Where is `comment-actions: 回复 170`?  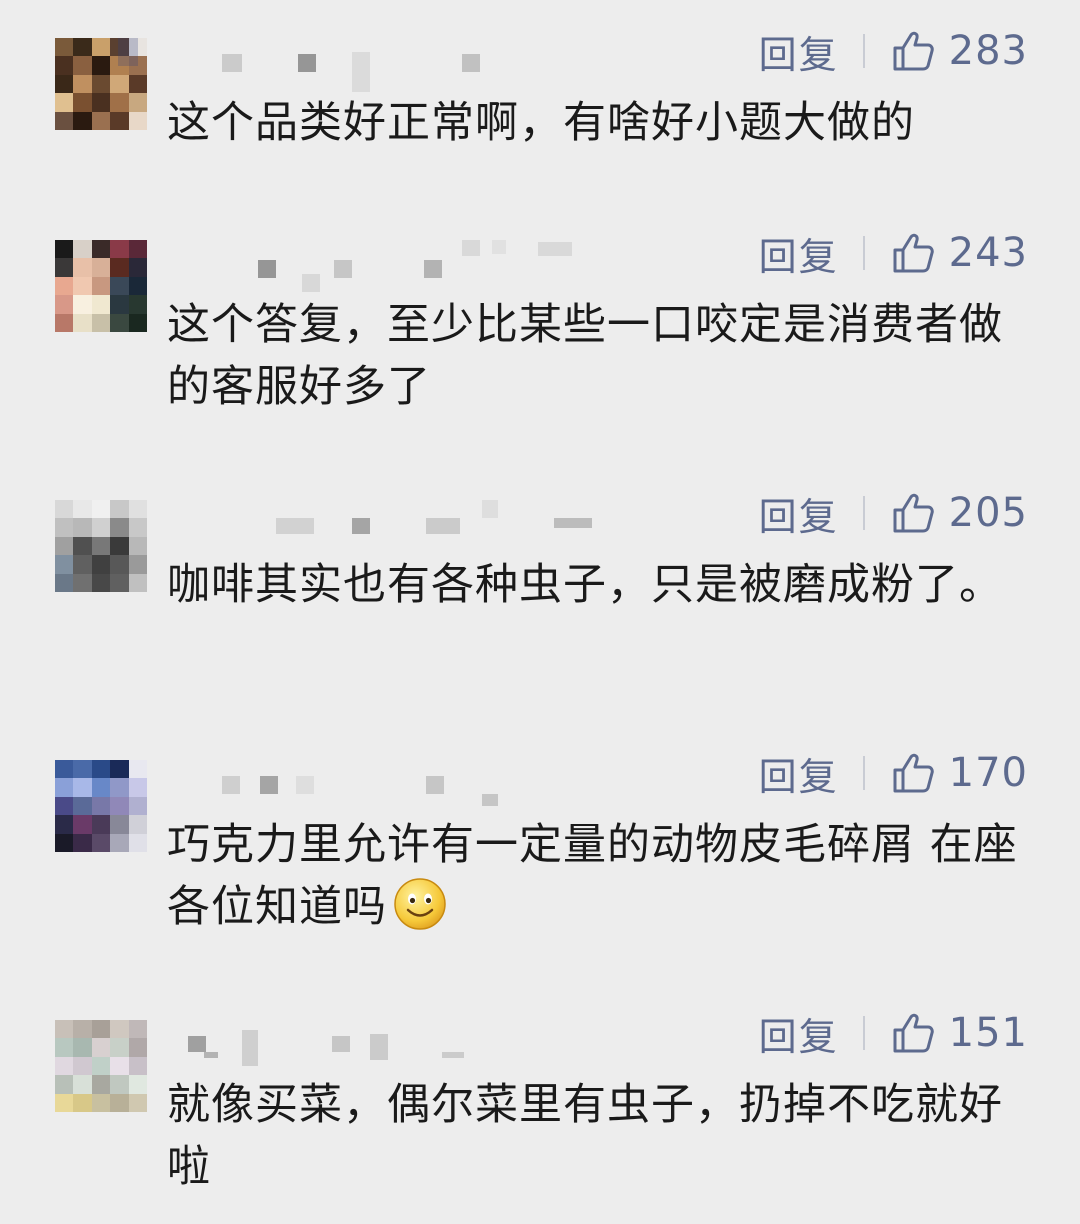
comment-actions: 回复 170 is located at coordinates (893, 774).